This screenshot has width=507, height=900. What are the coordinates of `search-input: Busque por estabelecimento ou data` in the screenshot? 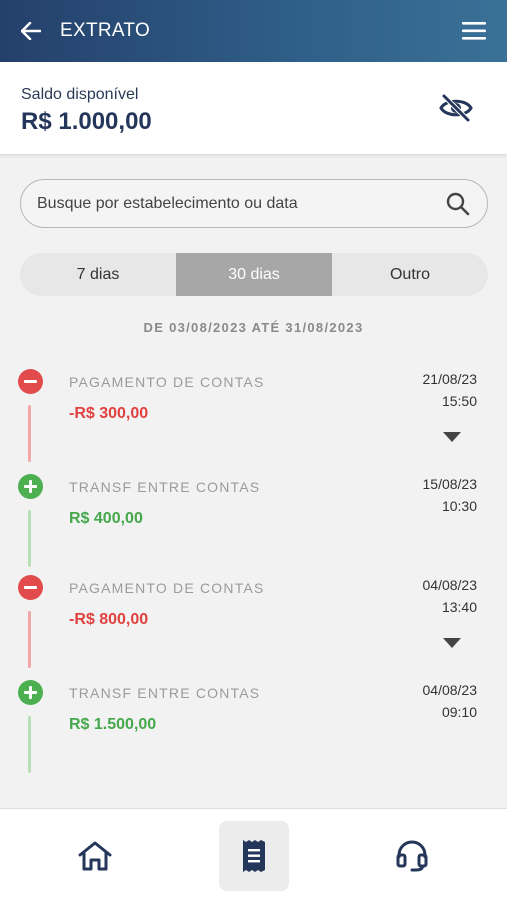 It's located at (254, 203).